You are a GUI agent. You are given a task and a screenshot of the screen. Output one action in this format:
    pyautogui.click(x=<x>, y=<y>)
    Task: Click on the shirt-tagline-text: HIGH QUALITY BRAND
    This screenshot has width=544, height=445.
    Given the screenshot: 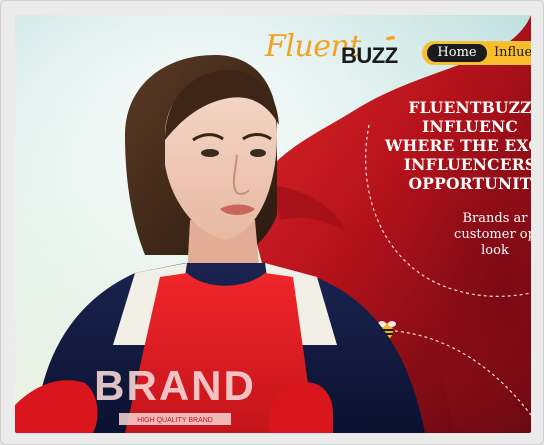 What is the action you would take?
    pyautogui.click(x=175, y=420)
    